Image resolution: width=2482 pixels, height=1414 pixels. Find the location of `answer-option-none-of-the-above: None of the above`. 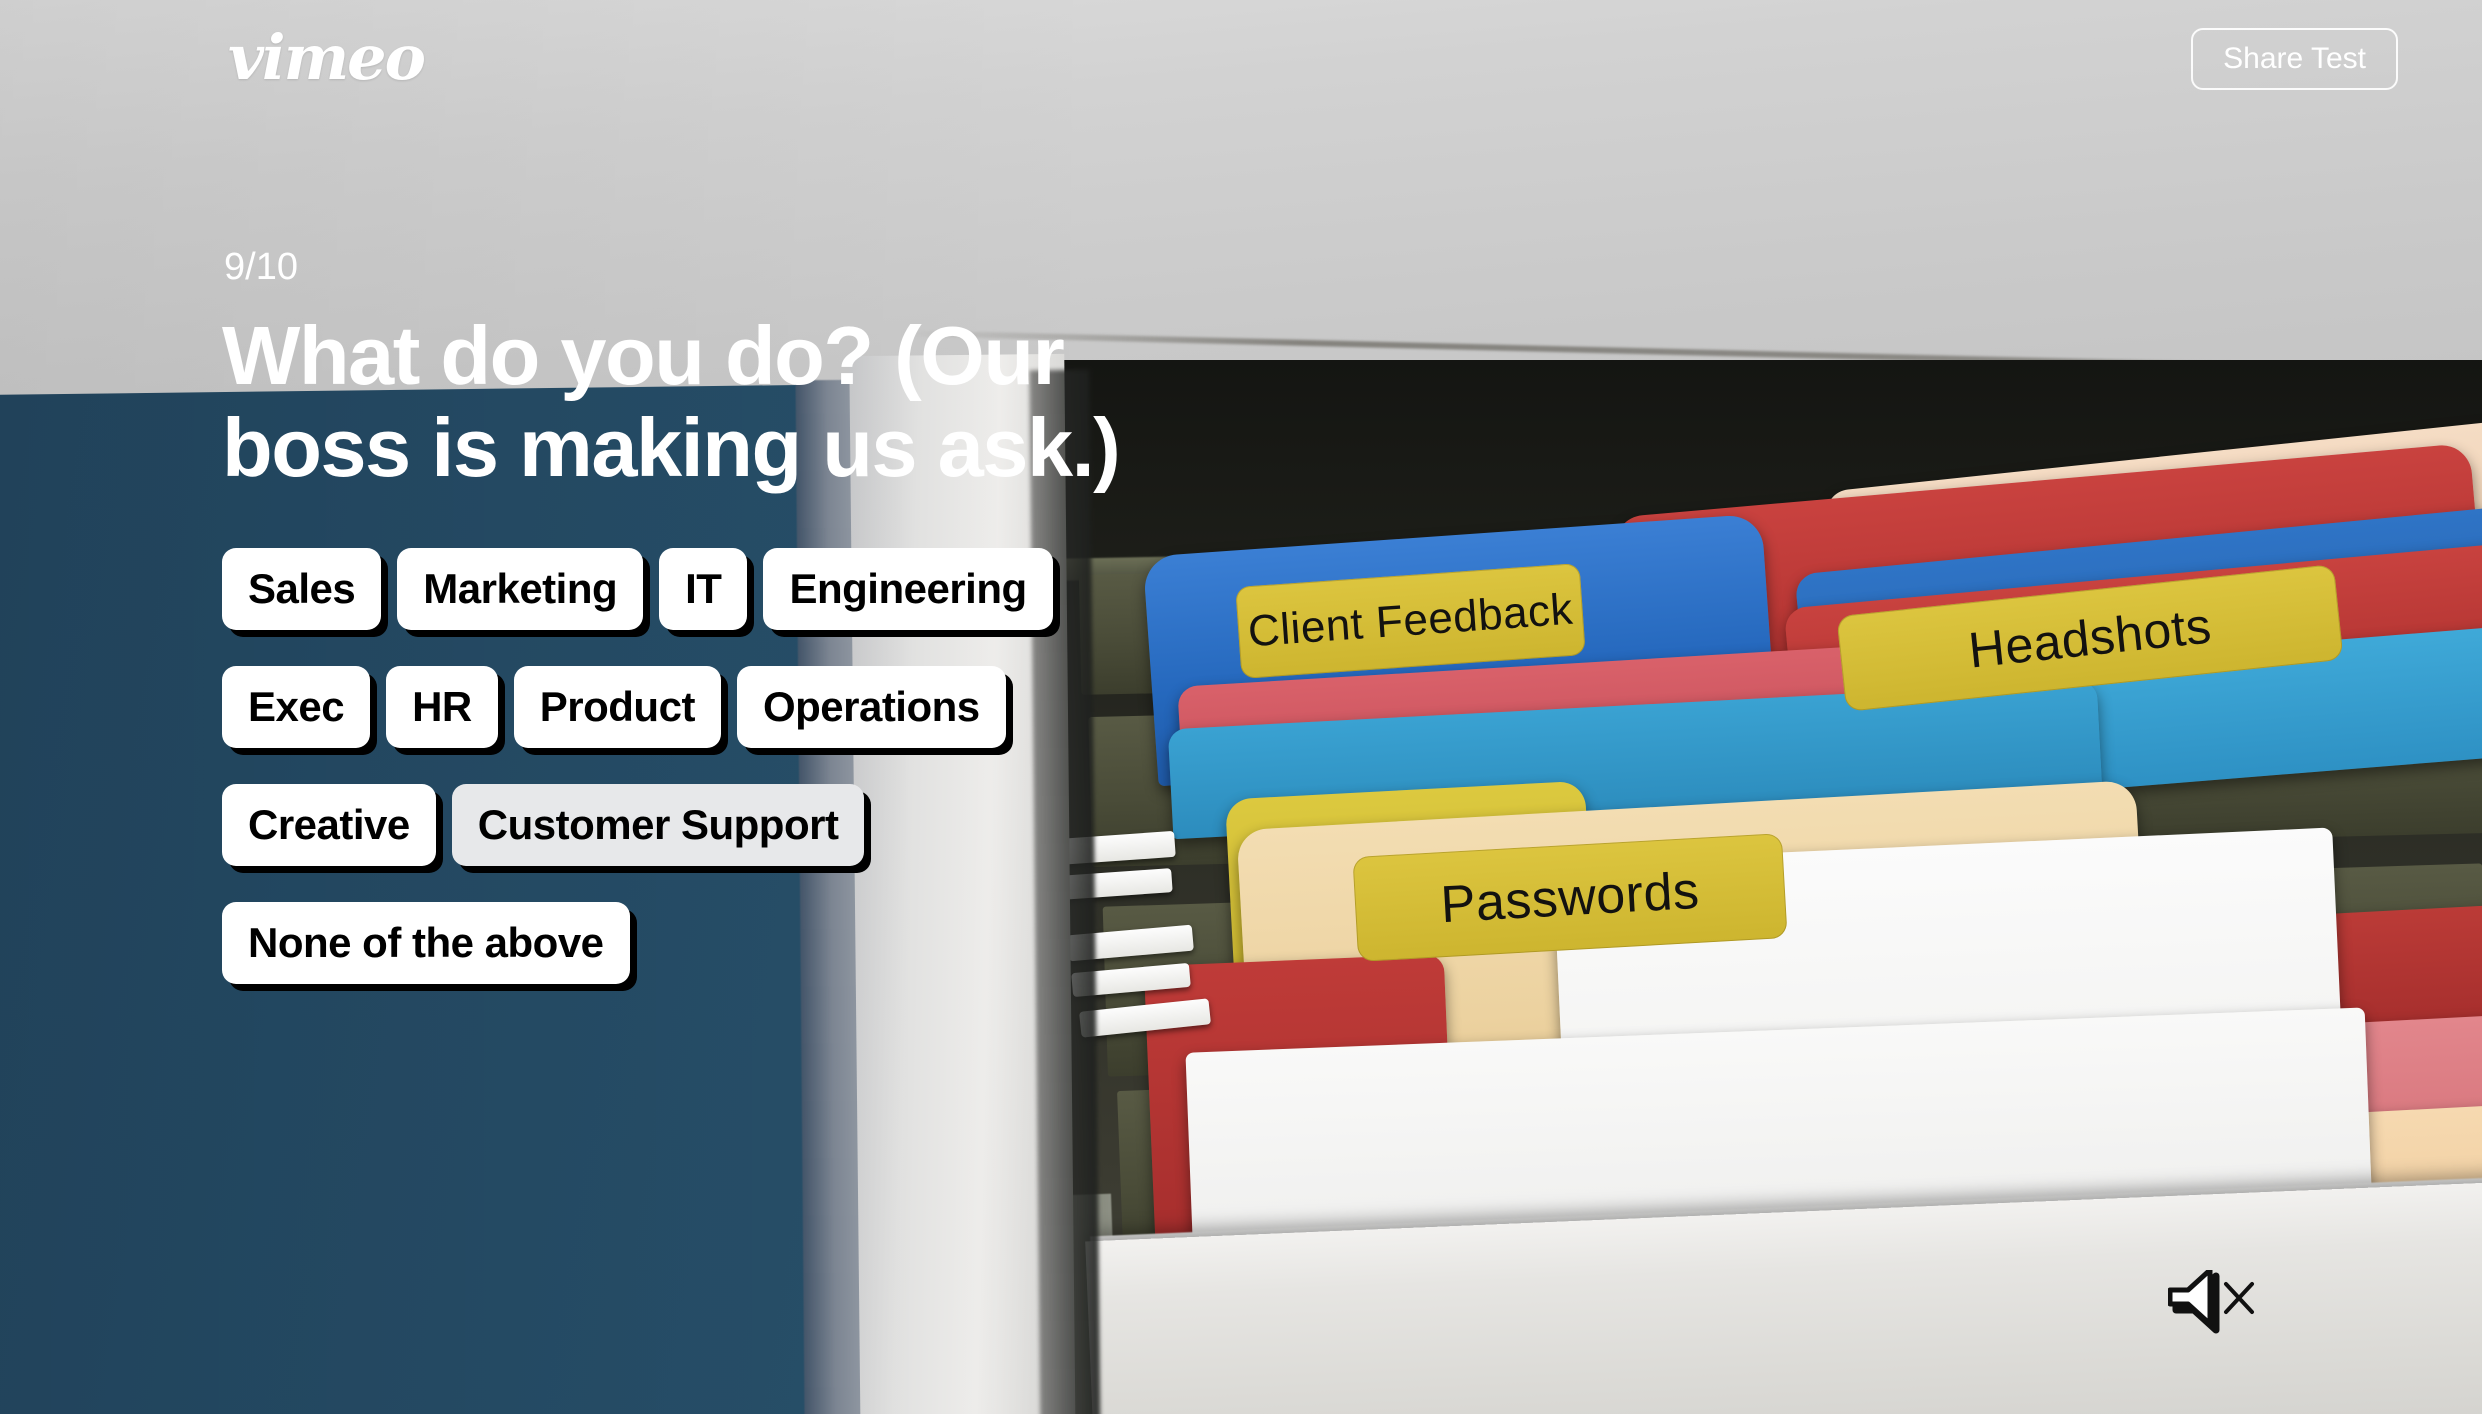

answer-option-none-of-the-above: None of the above is located at coordinates (426, 943).